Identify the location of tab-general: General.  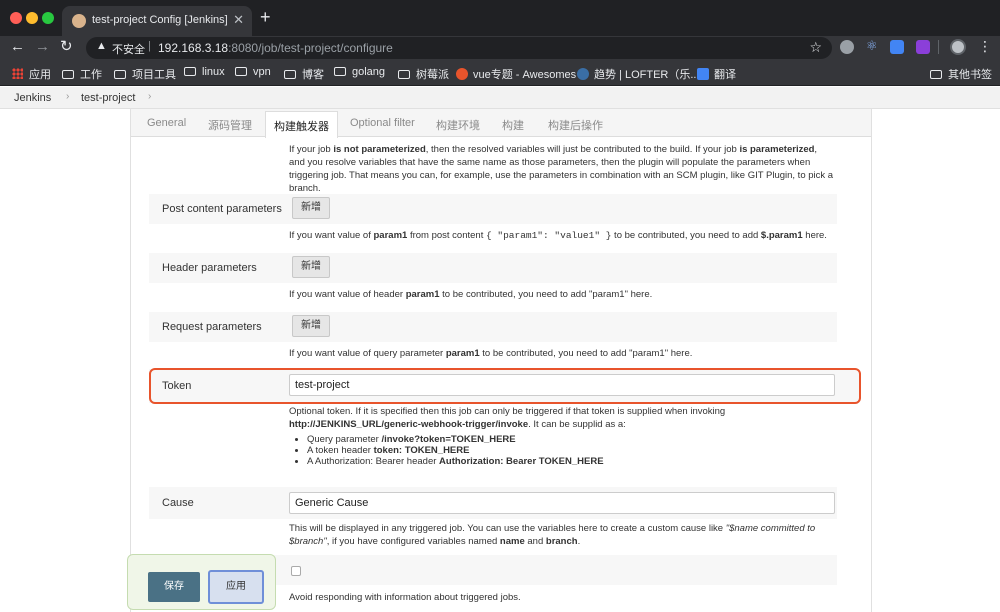
(166, 123).